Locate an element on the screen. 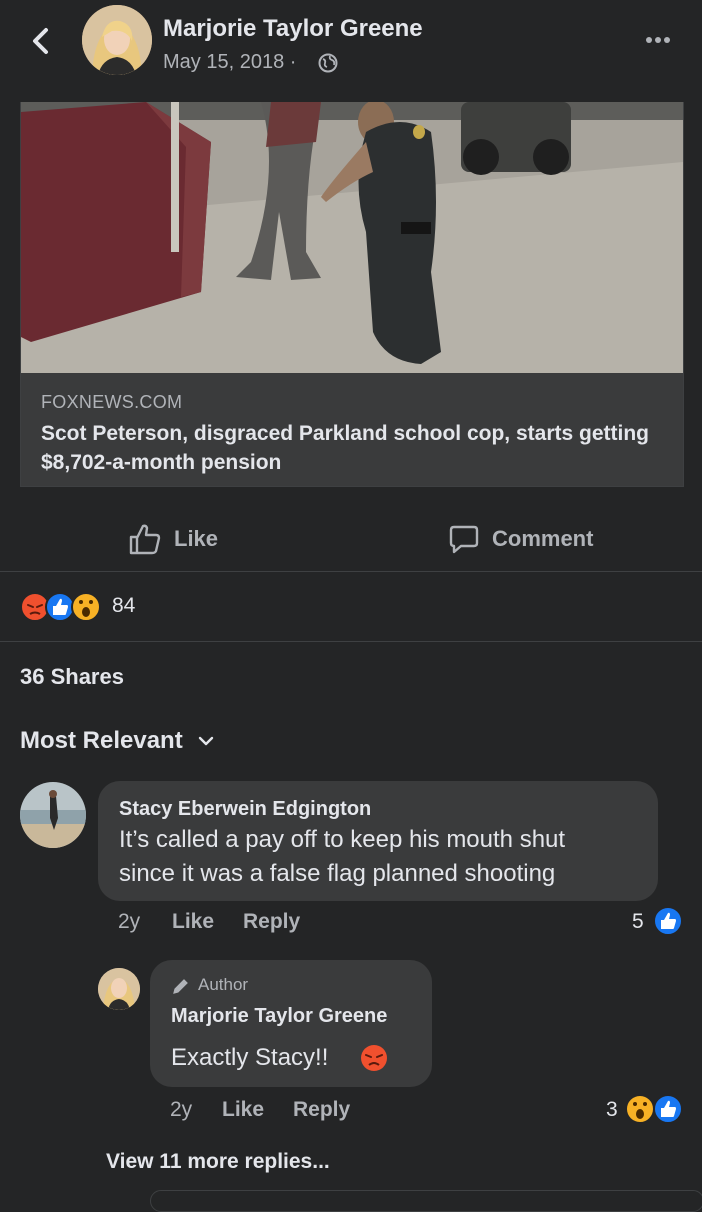 This screenshot has width=702, height=1212. angry-emoji-icon is located at coordinates (374, 1058).